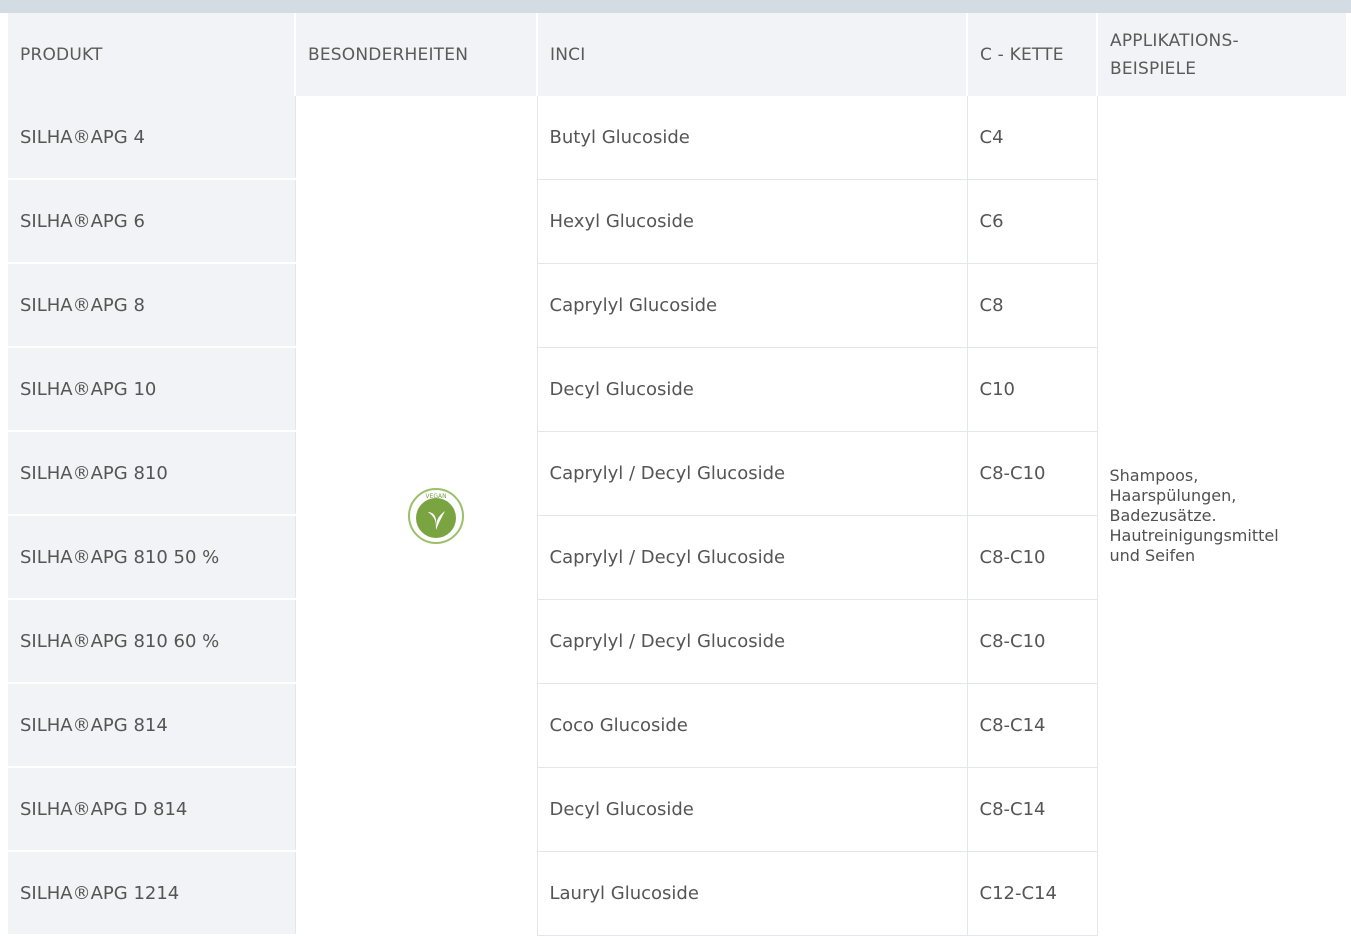 This screenshot has width=1351, height=936. Describe the element at coordinates (1032, 389) in the screenshot. I see `kette-cell: C10` at that location.